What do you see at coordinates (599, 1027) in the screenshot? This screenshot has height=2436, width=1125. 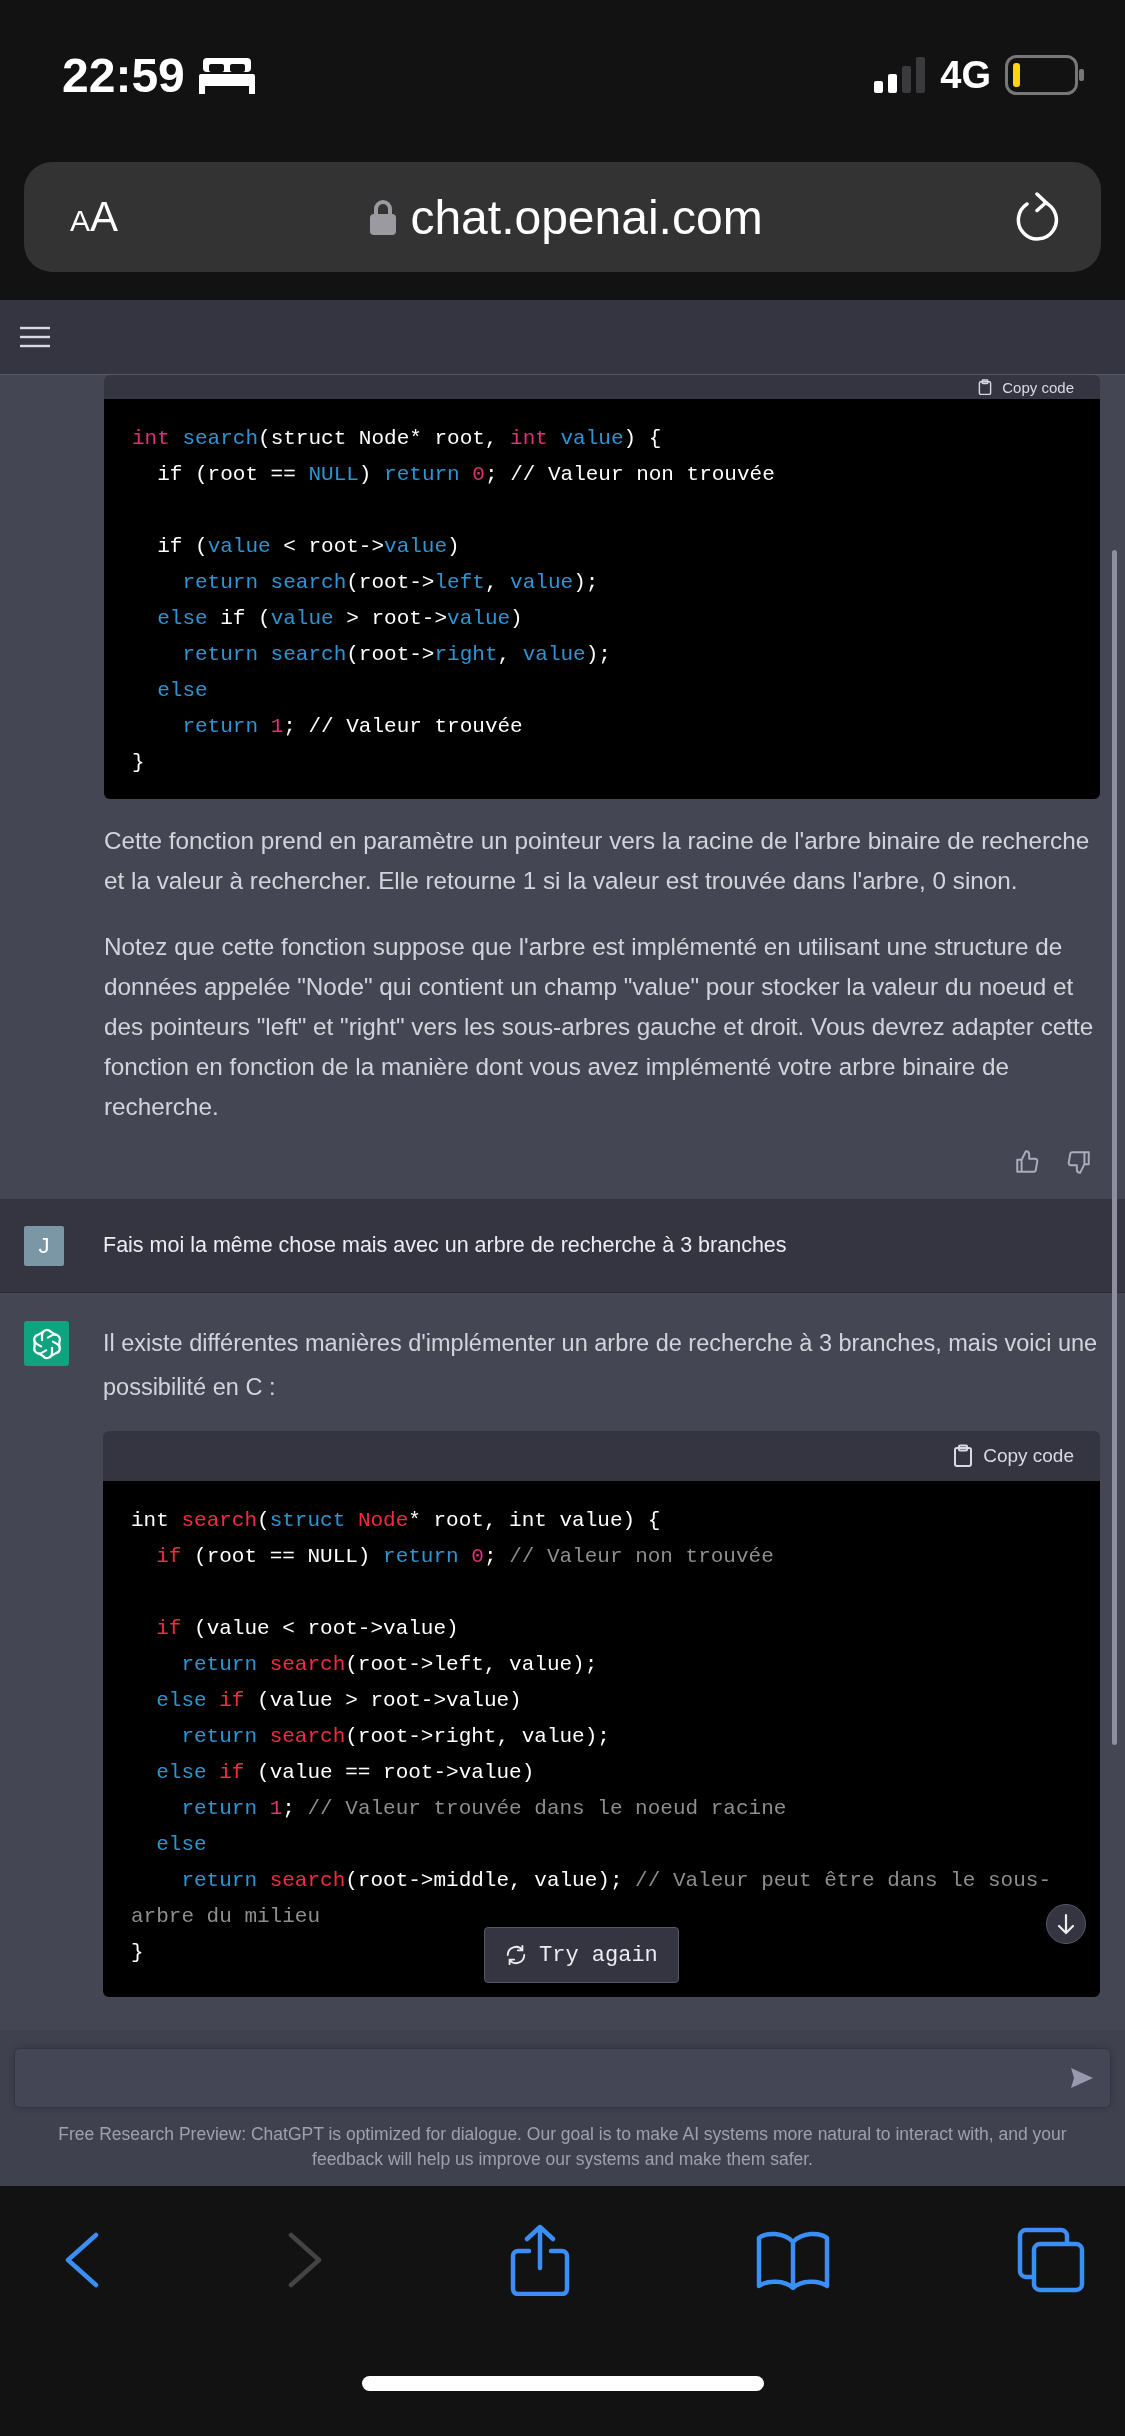 I see `answer-paragraph: Notez que cette fonction suppose que l'arbre est implémenté en utilisant une structure de données appelée "Node" qui contient un champ "value" pour stocker la valeur du noeud et des pointeurs "left" et "right" vers les sous-arbres gauche et droit. Vous devrez adapter cette fonction en fonction de la manière dont vous avez implémenté votre arbre binaire de recherche.` at bounding box center [599, 1027].